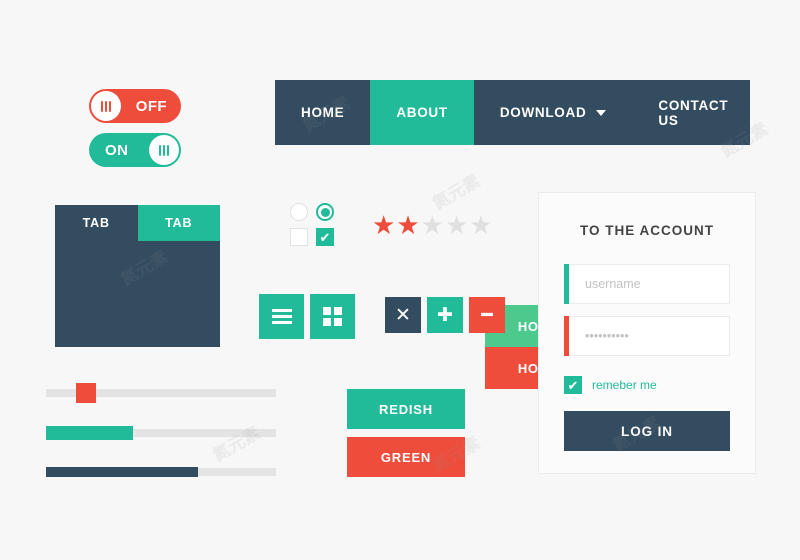 The height and width of the screenshot is (560, 800). I want to click on login-submit-button: LOG IN, so click(647, 431).